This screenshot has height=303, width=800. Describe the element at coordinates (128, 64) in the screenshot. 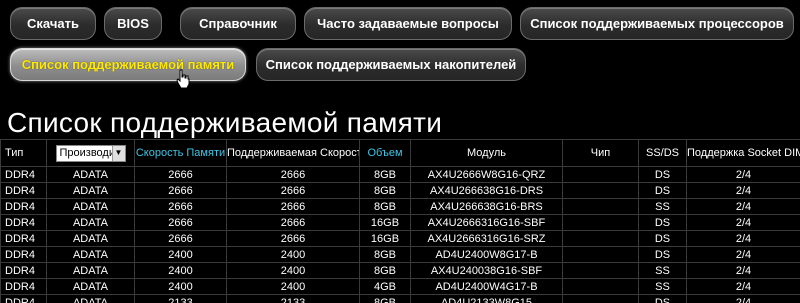

I see `tab-memory-support-list: Список поддерживаемой памяти` at that location.